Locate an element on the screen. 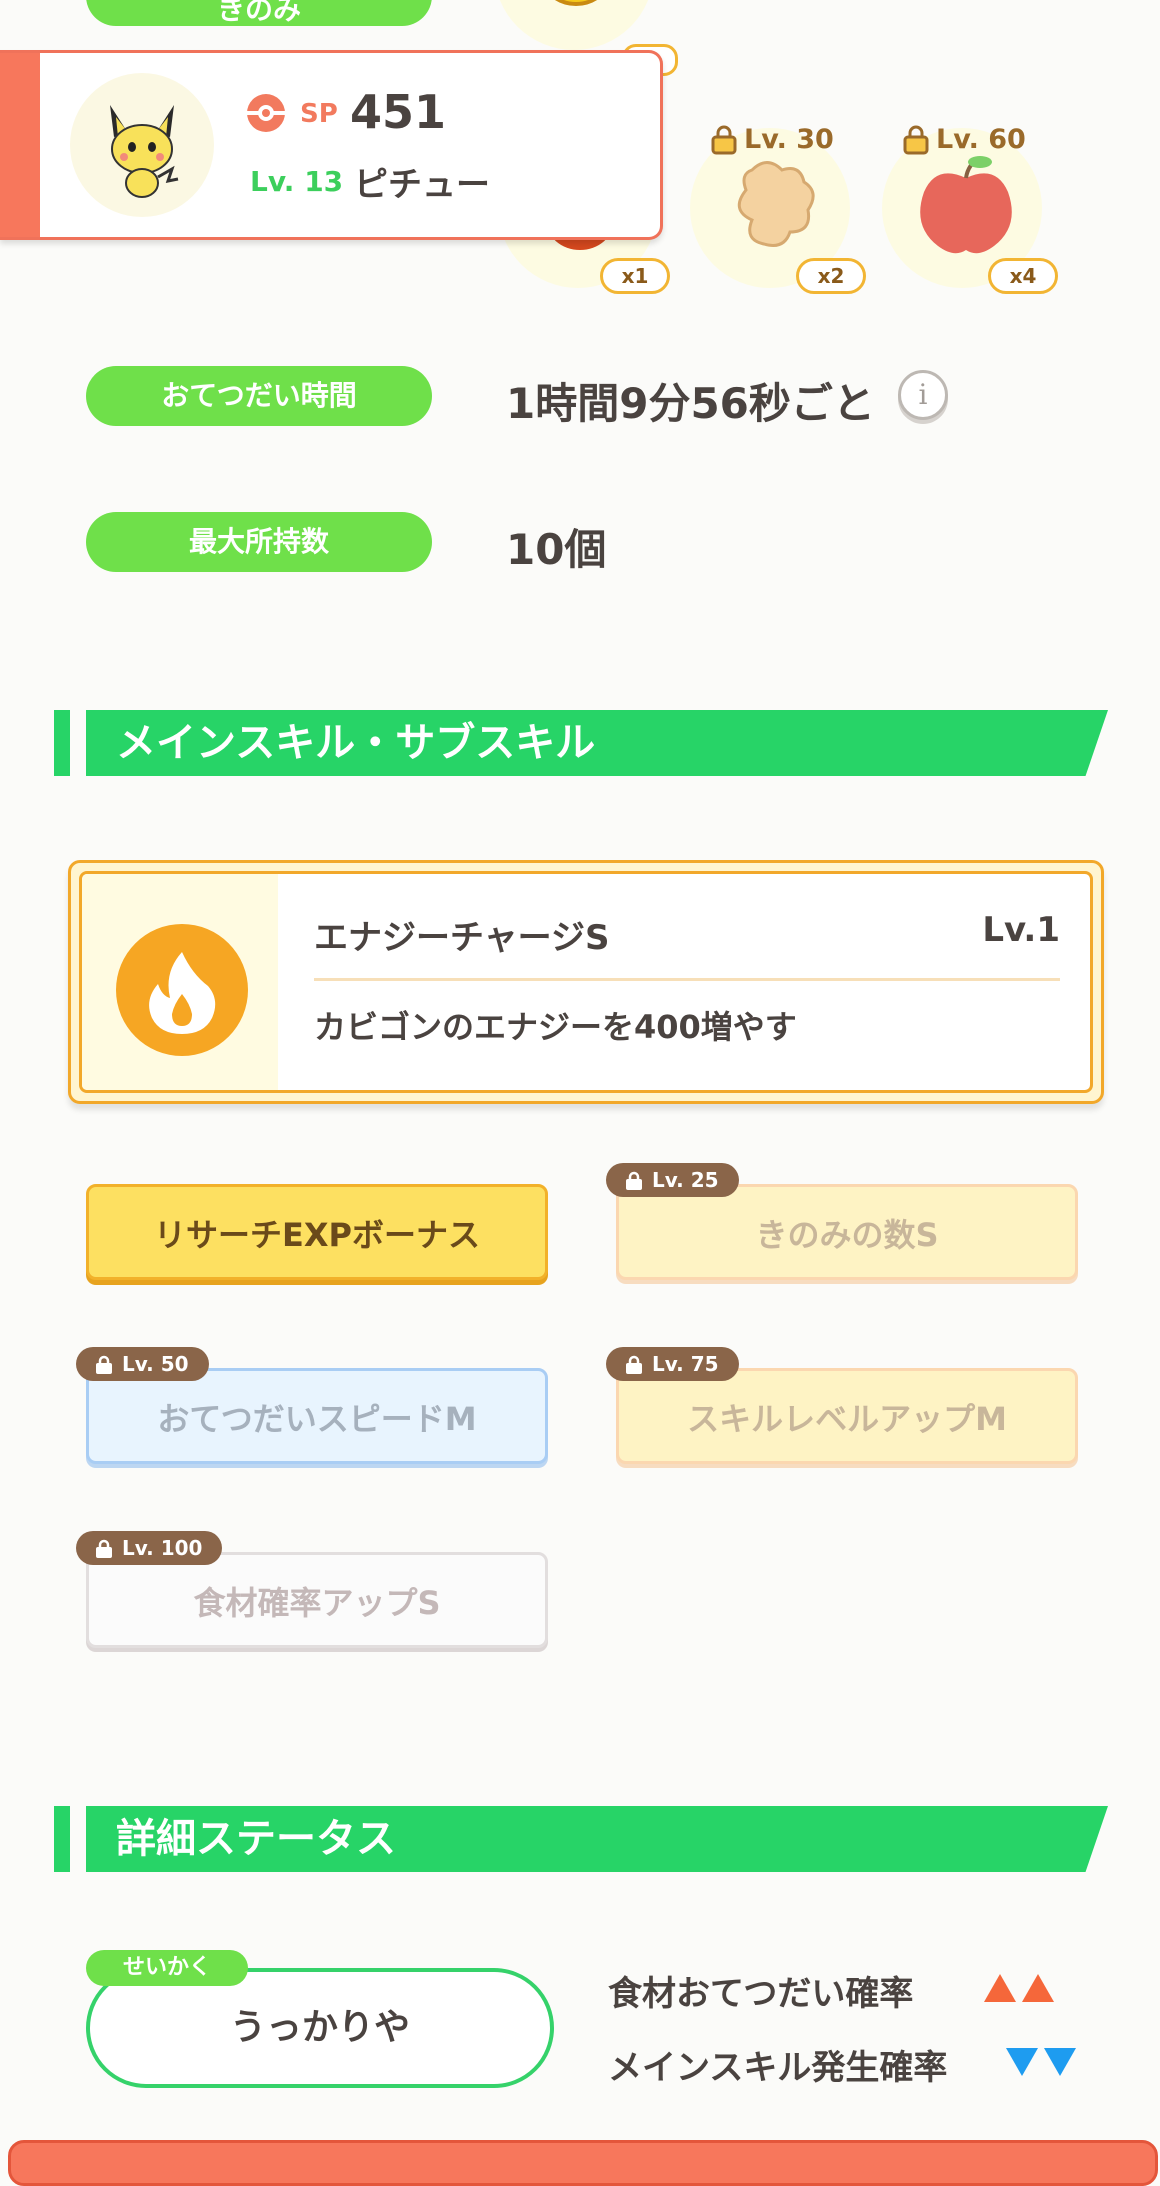 The width and height of the screenshot is (1160, 2186). nature-tag-text: せいかく is located at coordinates (166, 1967).